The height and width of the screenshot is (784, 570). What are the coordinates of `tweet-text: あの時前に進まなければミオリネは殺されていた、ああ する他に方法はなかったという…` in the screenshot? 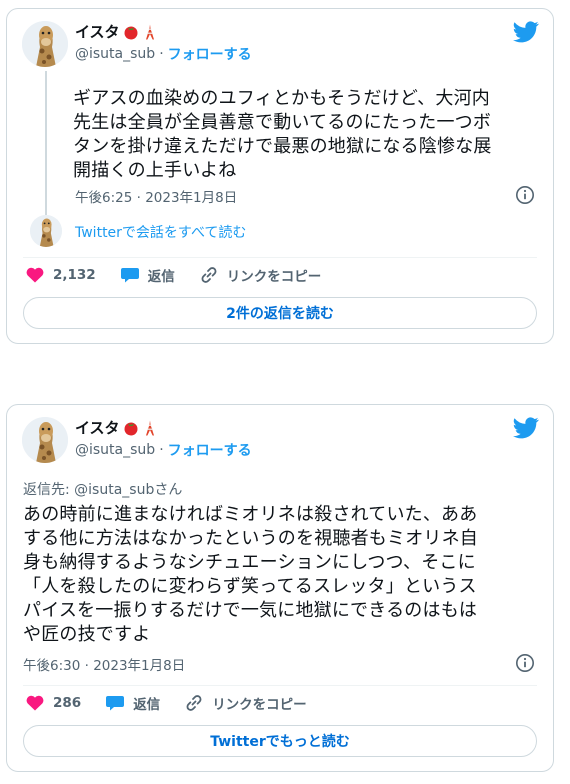 It's located at (250, 574).